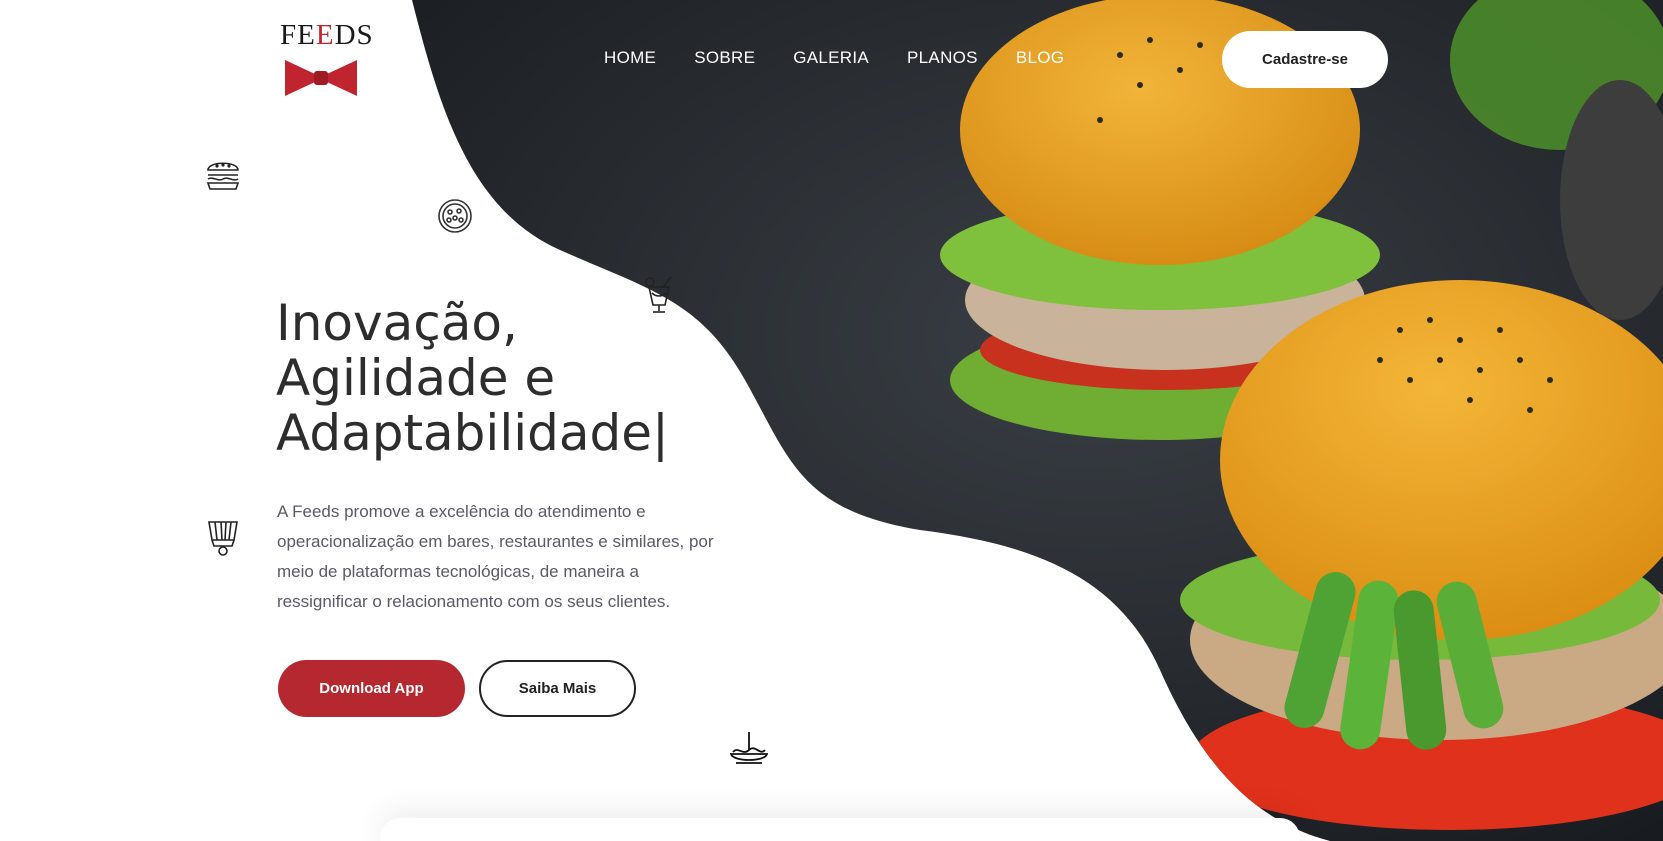 The width and height of the screenshot is (1663, 841). Describe the element at coordinates (327, 59) in the screenshot. I see `brand-logo: FEEDS` at that location.